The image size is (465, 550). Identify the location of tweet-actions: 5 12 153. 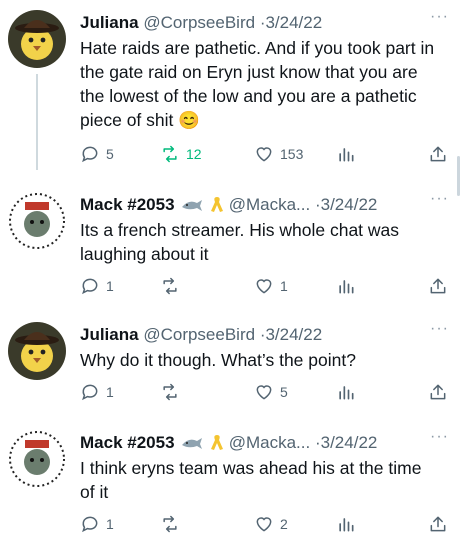
(265, 154).